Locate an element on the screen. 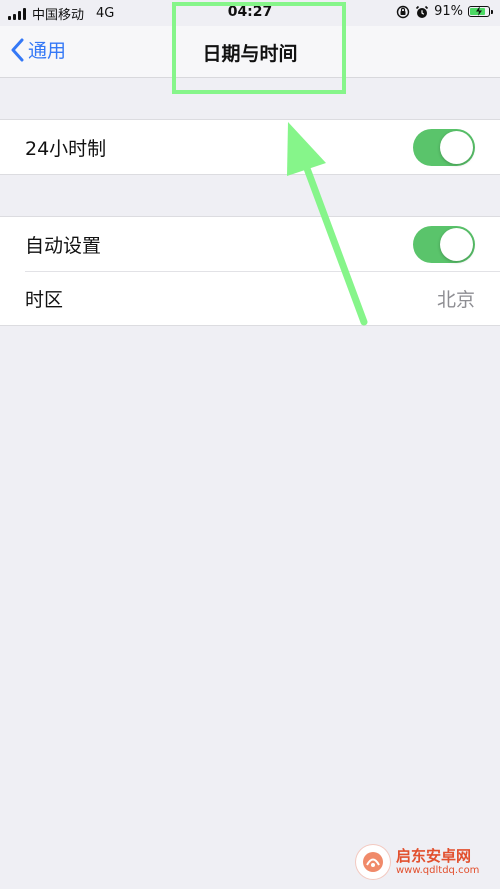  settings-group-clock: 24小时制 is located at coordinates (250, 147).